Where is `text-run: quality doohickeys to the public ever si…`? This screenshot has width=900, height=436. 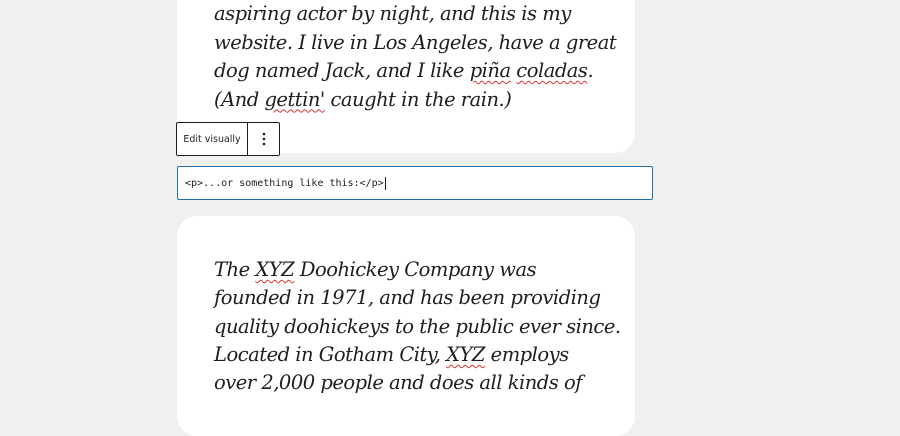 text-run: quality doohickeys to the public ever si… is located at coordinates (417, 326).